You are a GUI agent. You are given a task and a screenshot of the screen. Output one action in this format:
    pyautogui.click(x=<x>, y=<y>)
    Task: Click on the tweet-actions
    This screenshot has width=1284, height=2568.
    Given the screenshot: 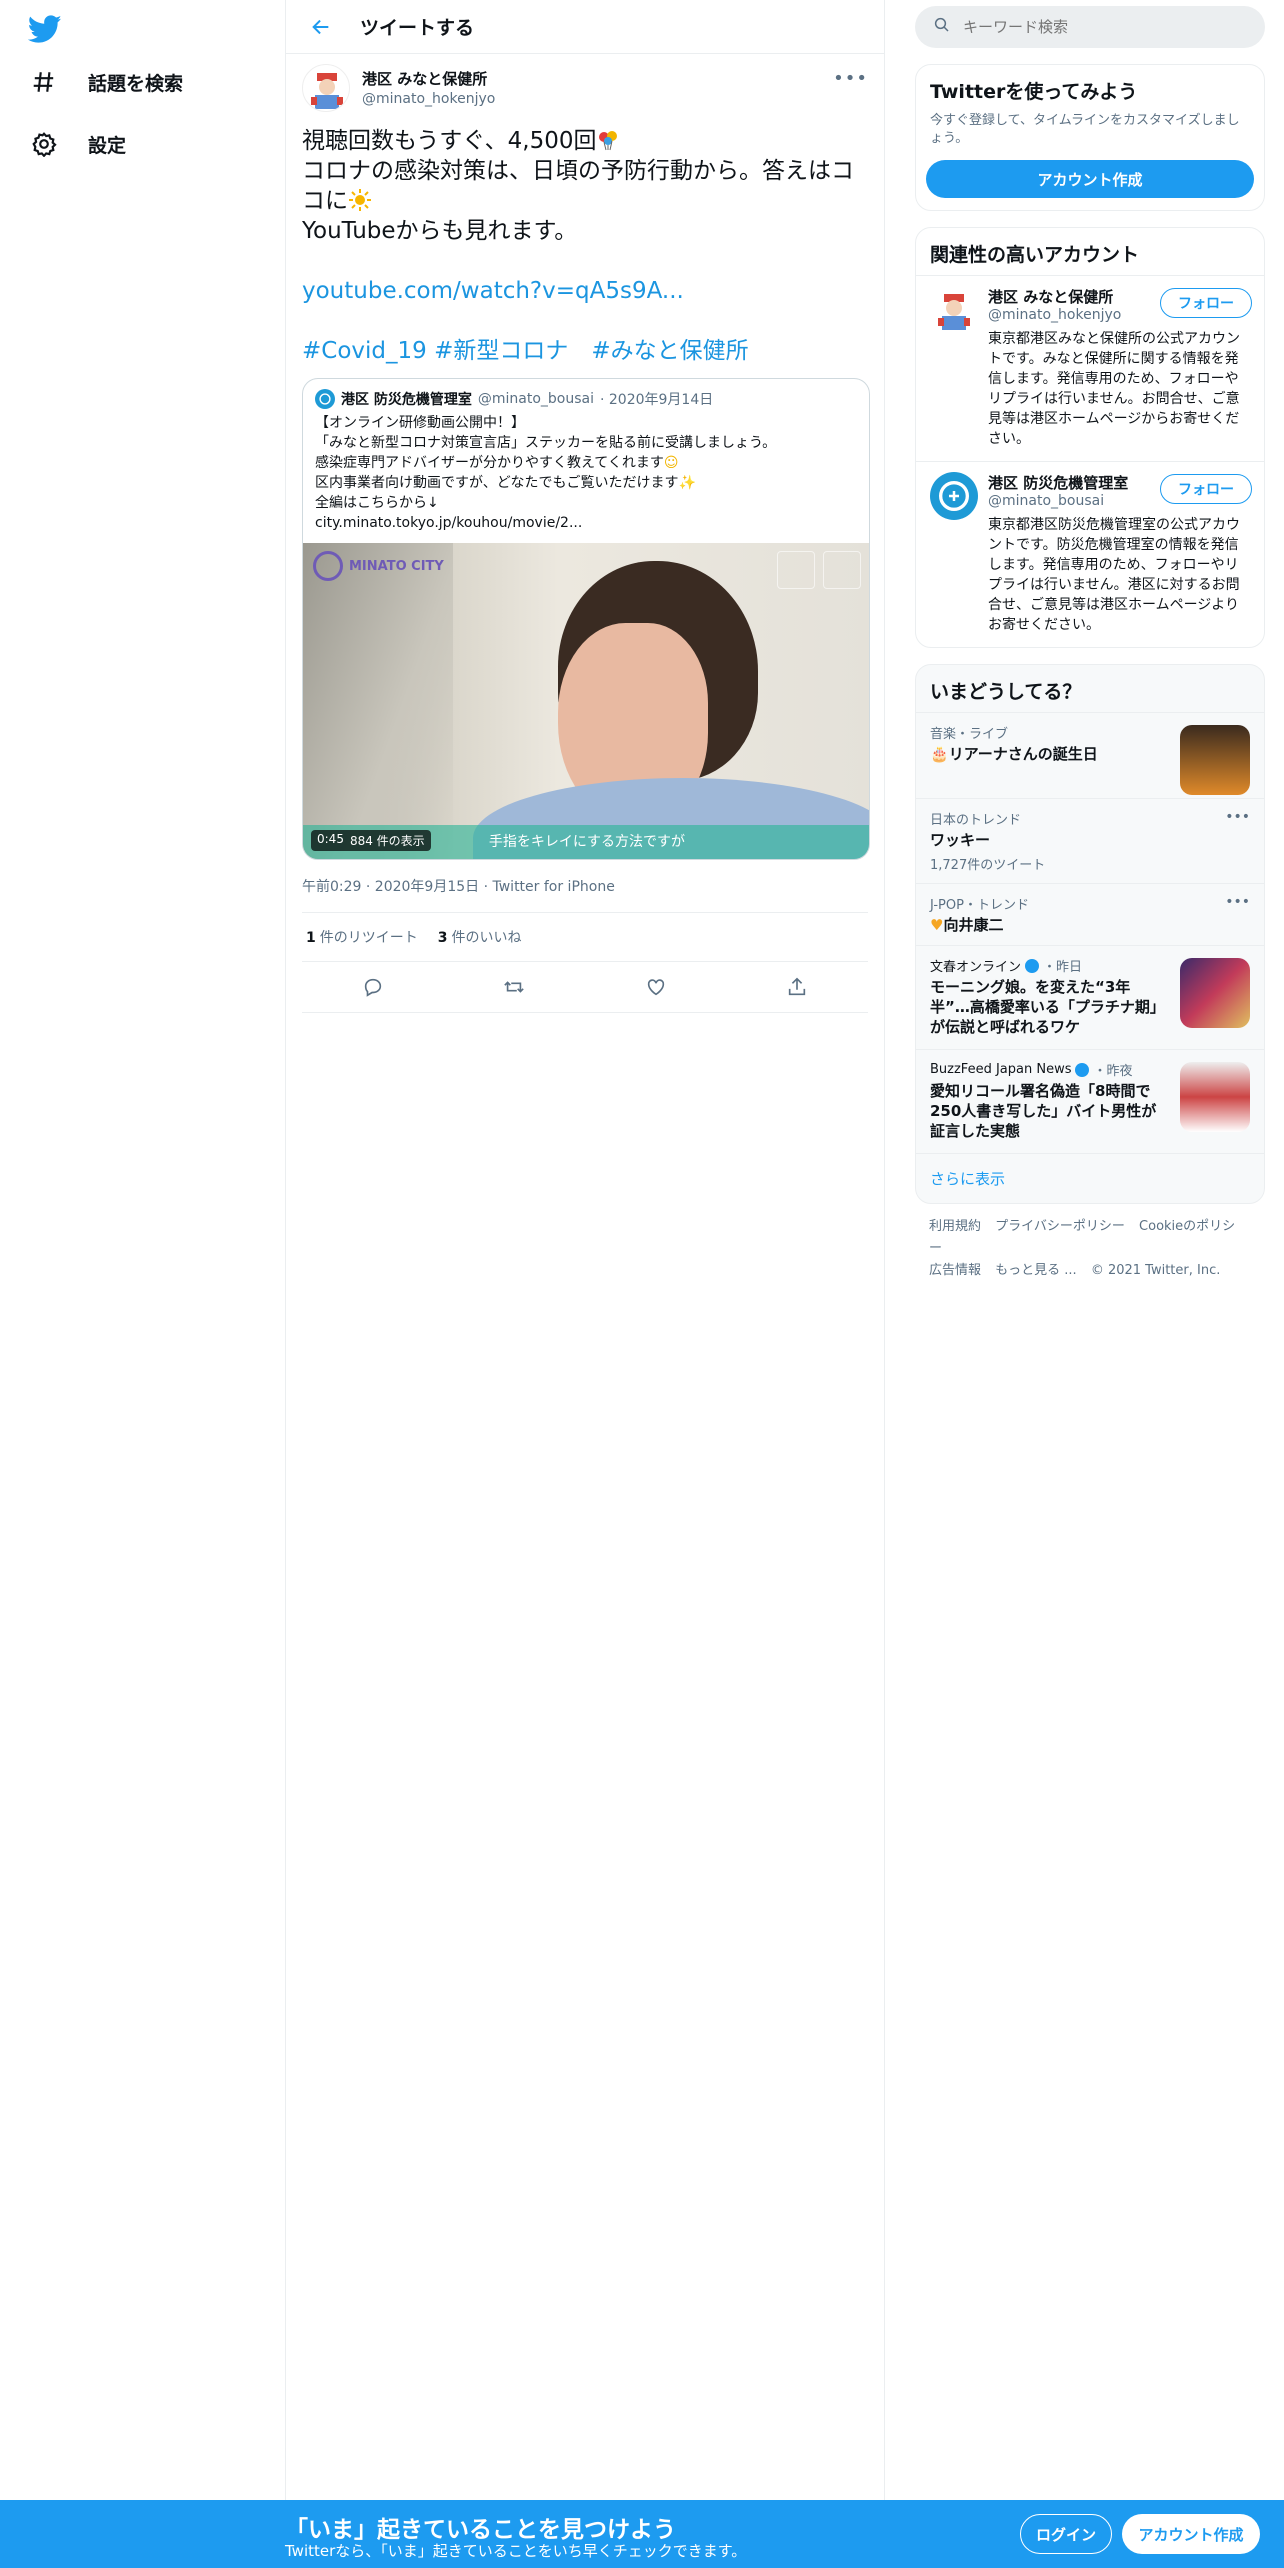 What is the action you would take?
    pyautogui.click(x=585, y=987)
    